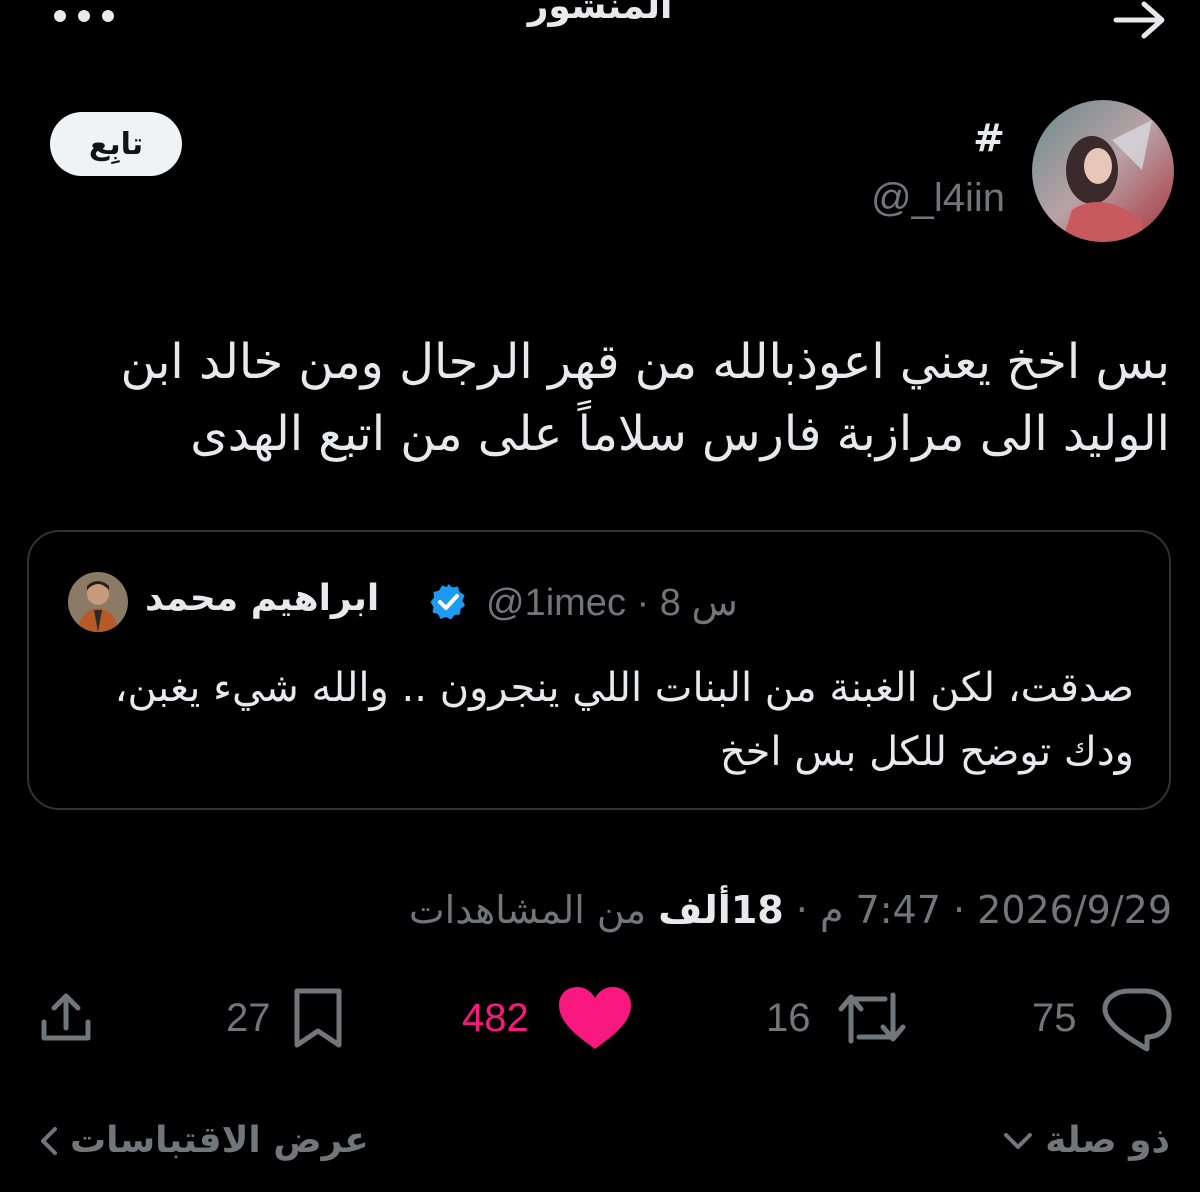 This screenshot has height=1192, width=1200. Describe the element at coordinates (594, 1018) in the screenshot. I see `heart-icon` at that location.